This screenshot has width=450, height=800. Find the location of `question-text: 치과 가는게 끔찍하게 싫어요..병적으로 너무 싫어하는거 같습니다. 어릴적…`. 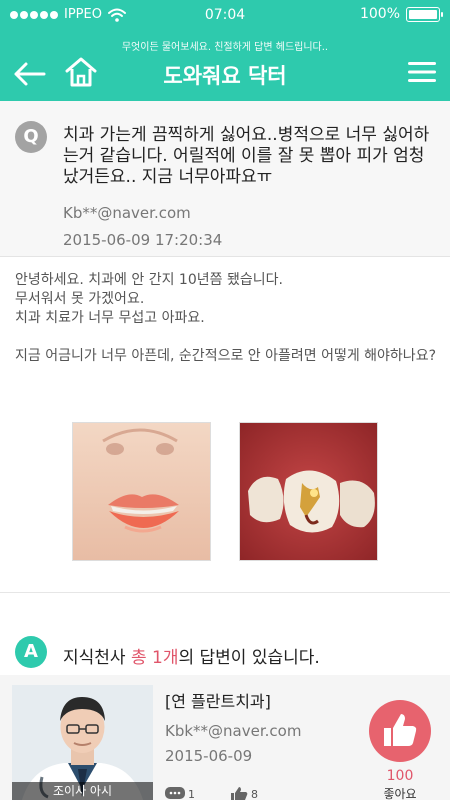

question-text: 치과 가는게 끔찍하게 싫어요..병적으로 너무 싫어하는거 같습니다. 어릴적… is located at coordinates (246, 156).